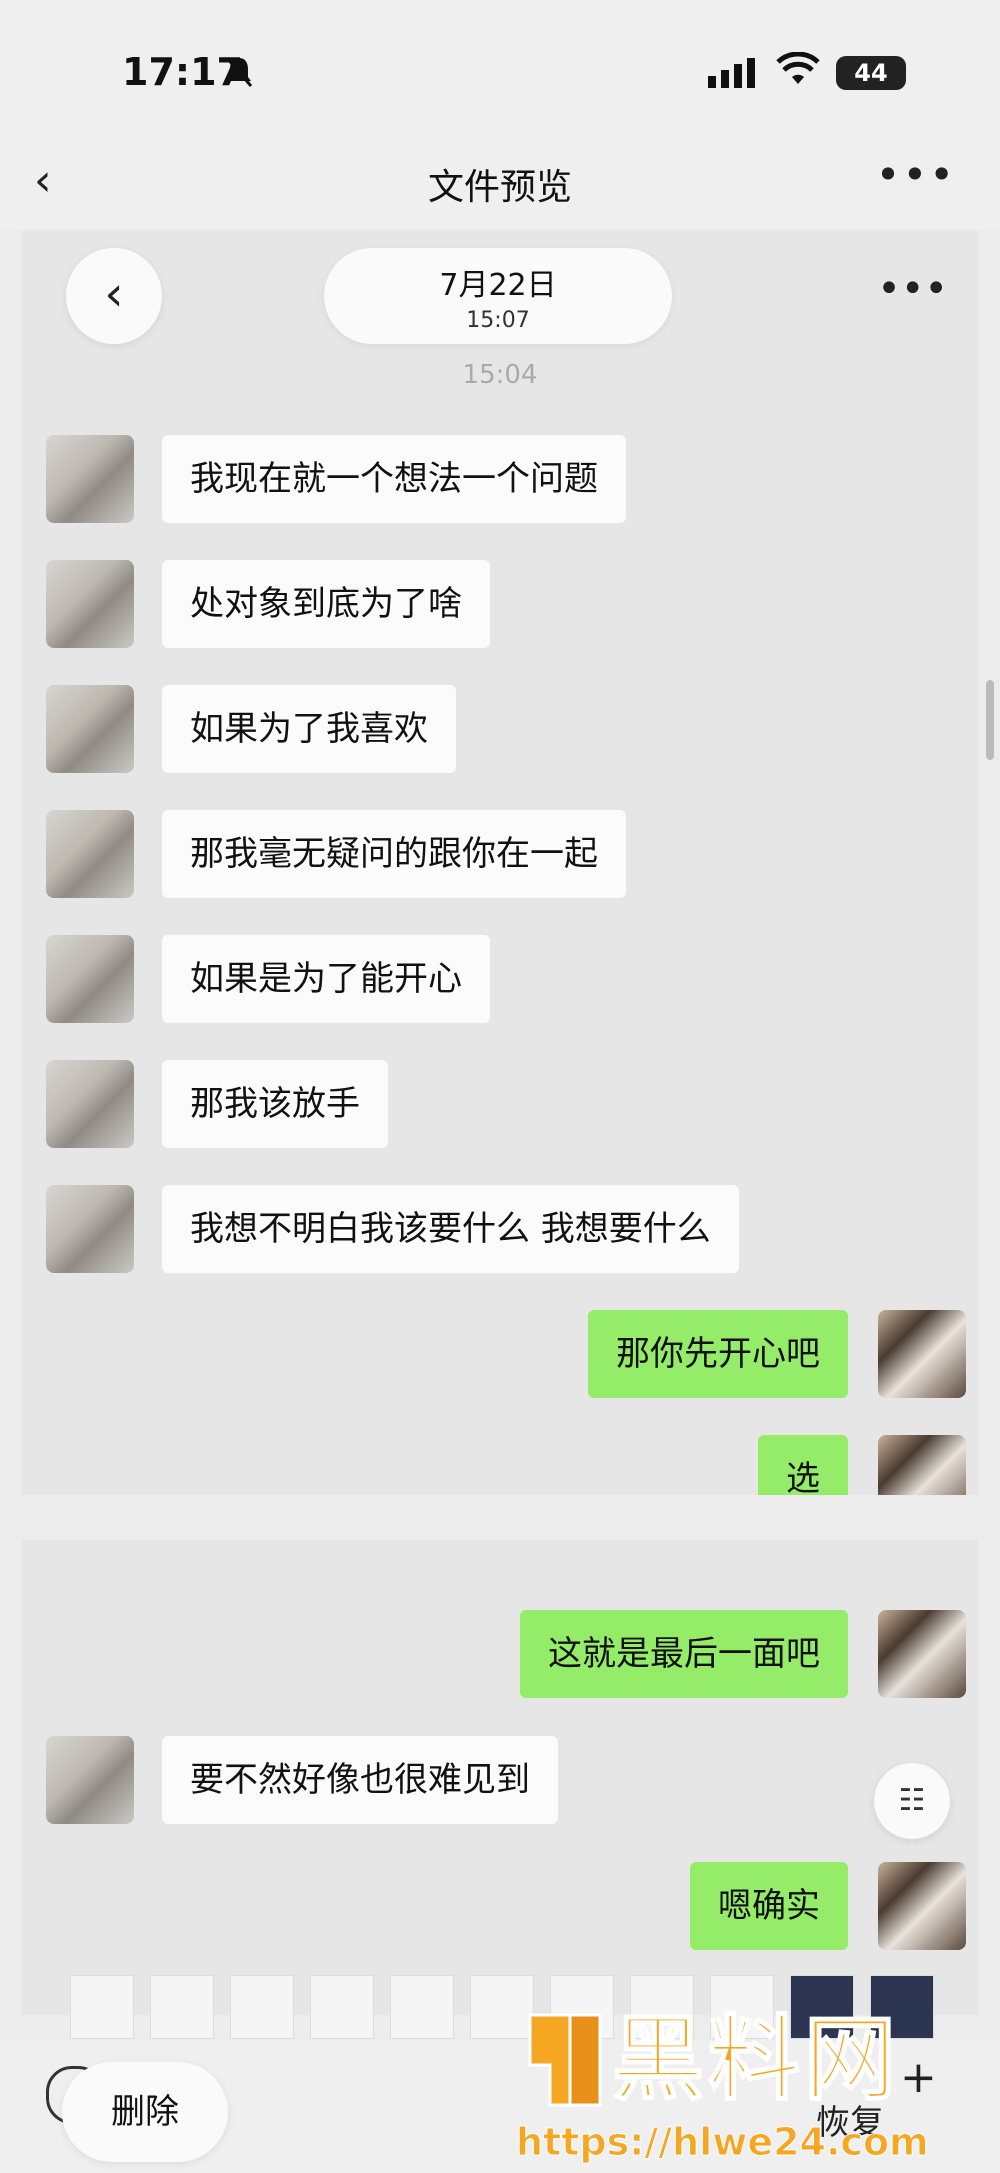  Describe the element at coordinates (500, 730) in the screenshot. I see `message-row: 如果为了我喜欢` at that location.